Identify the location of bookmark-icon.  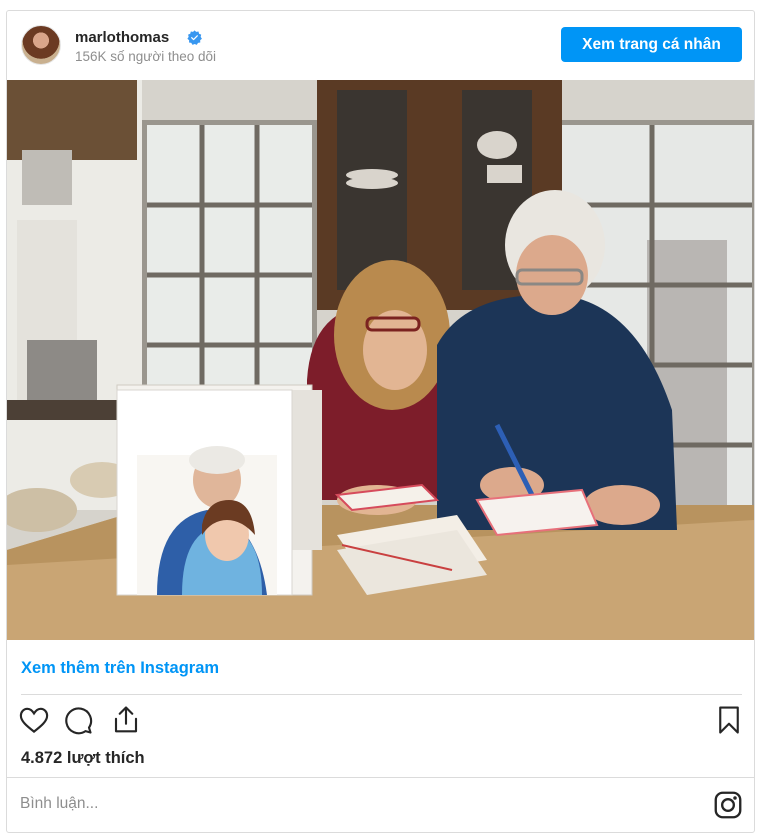
(729, 720).